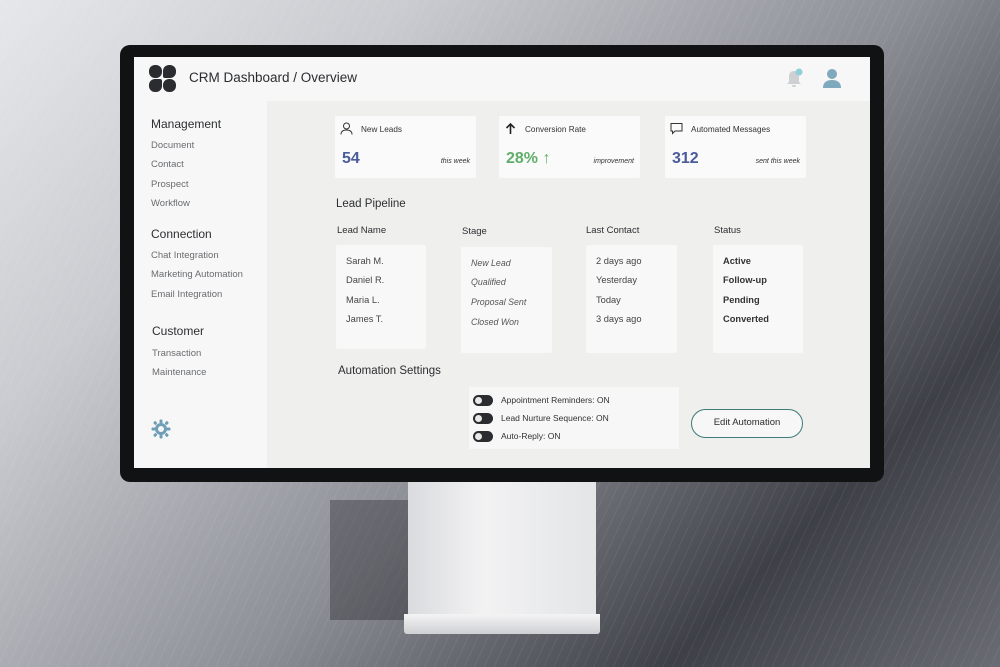 The height and width of the screenshot is (667, 1000). I want to click on lead-stage: Qualified, so click(488, 282).